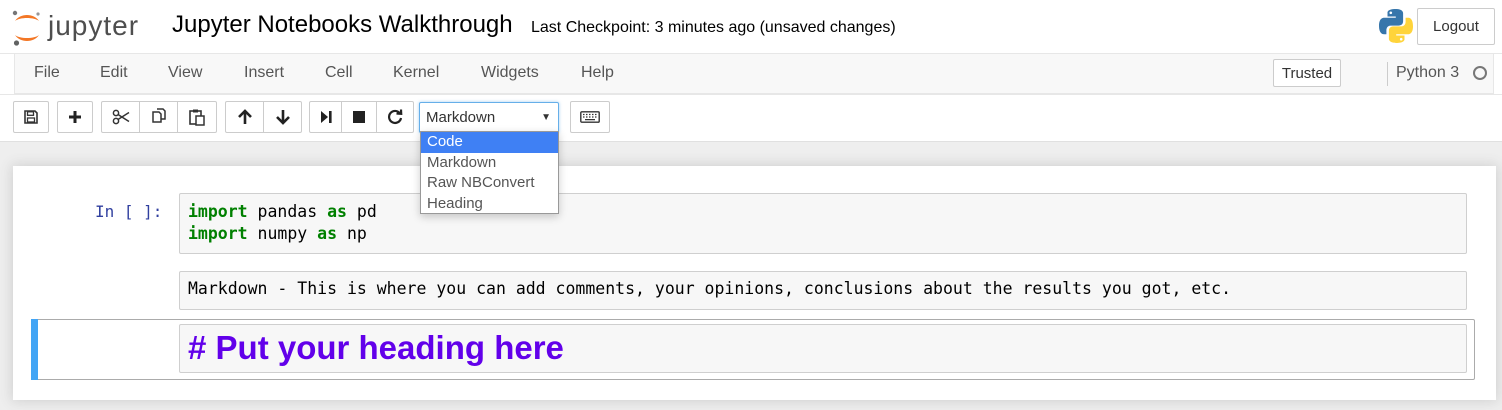 The height and width of the screenshot is (410, 1502). I want to click on kernel-name: Python 3, so click(1427, 73).